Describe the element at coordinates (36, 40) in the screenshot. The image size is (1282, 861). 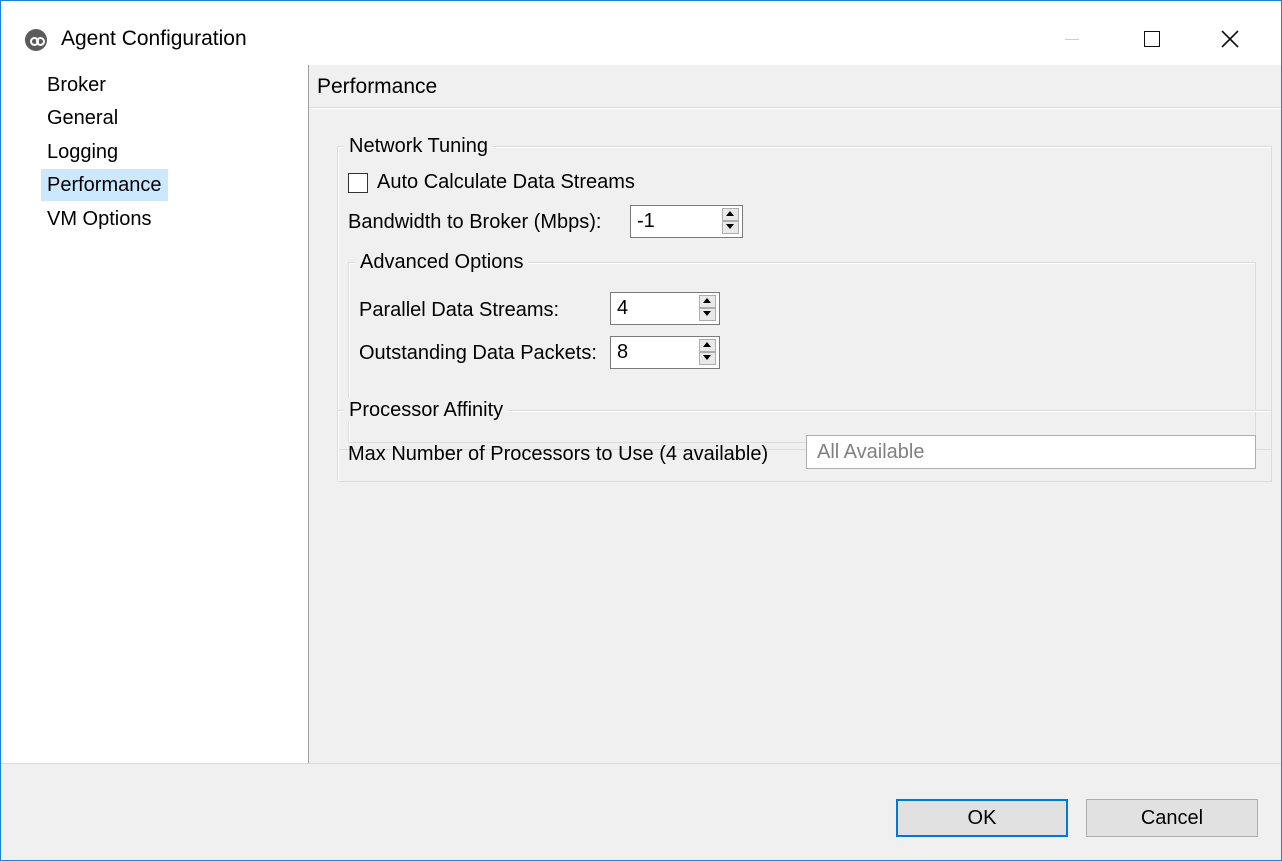
I see `app-logo-icon` at that location.